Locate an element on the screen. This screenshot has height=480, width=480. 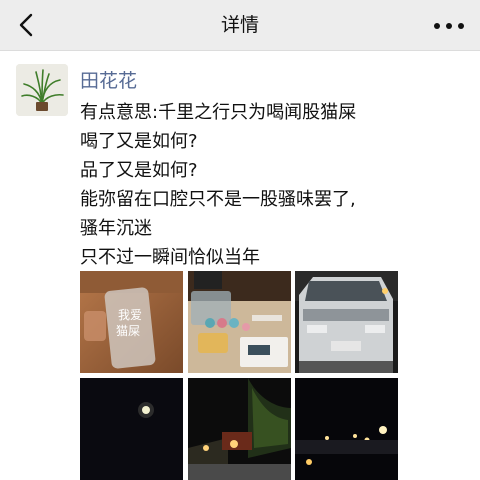
photo-sign-text-2: 猫屎 is located at coordinates (128, 331).